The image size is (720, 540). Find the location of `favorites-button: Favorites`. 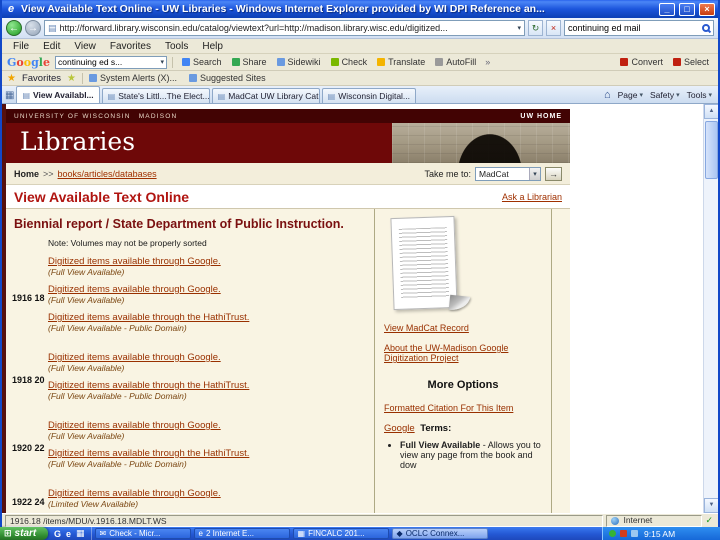

favorites-button: Favorites is located at coordinates (41, 78).